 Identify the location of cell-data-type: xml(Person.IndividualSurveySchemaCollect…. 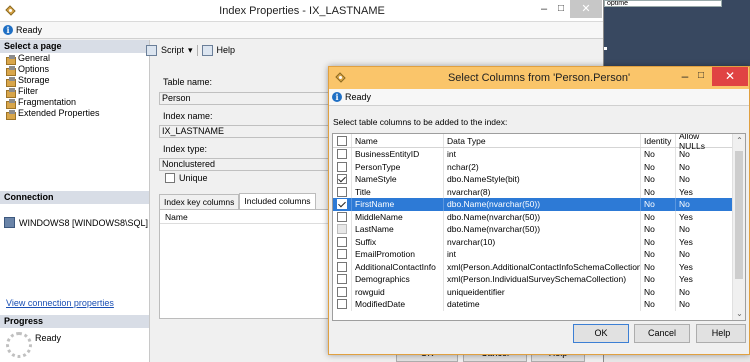
(541, 279).